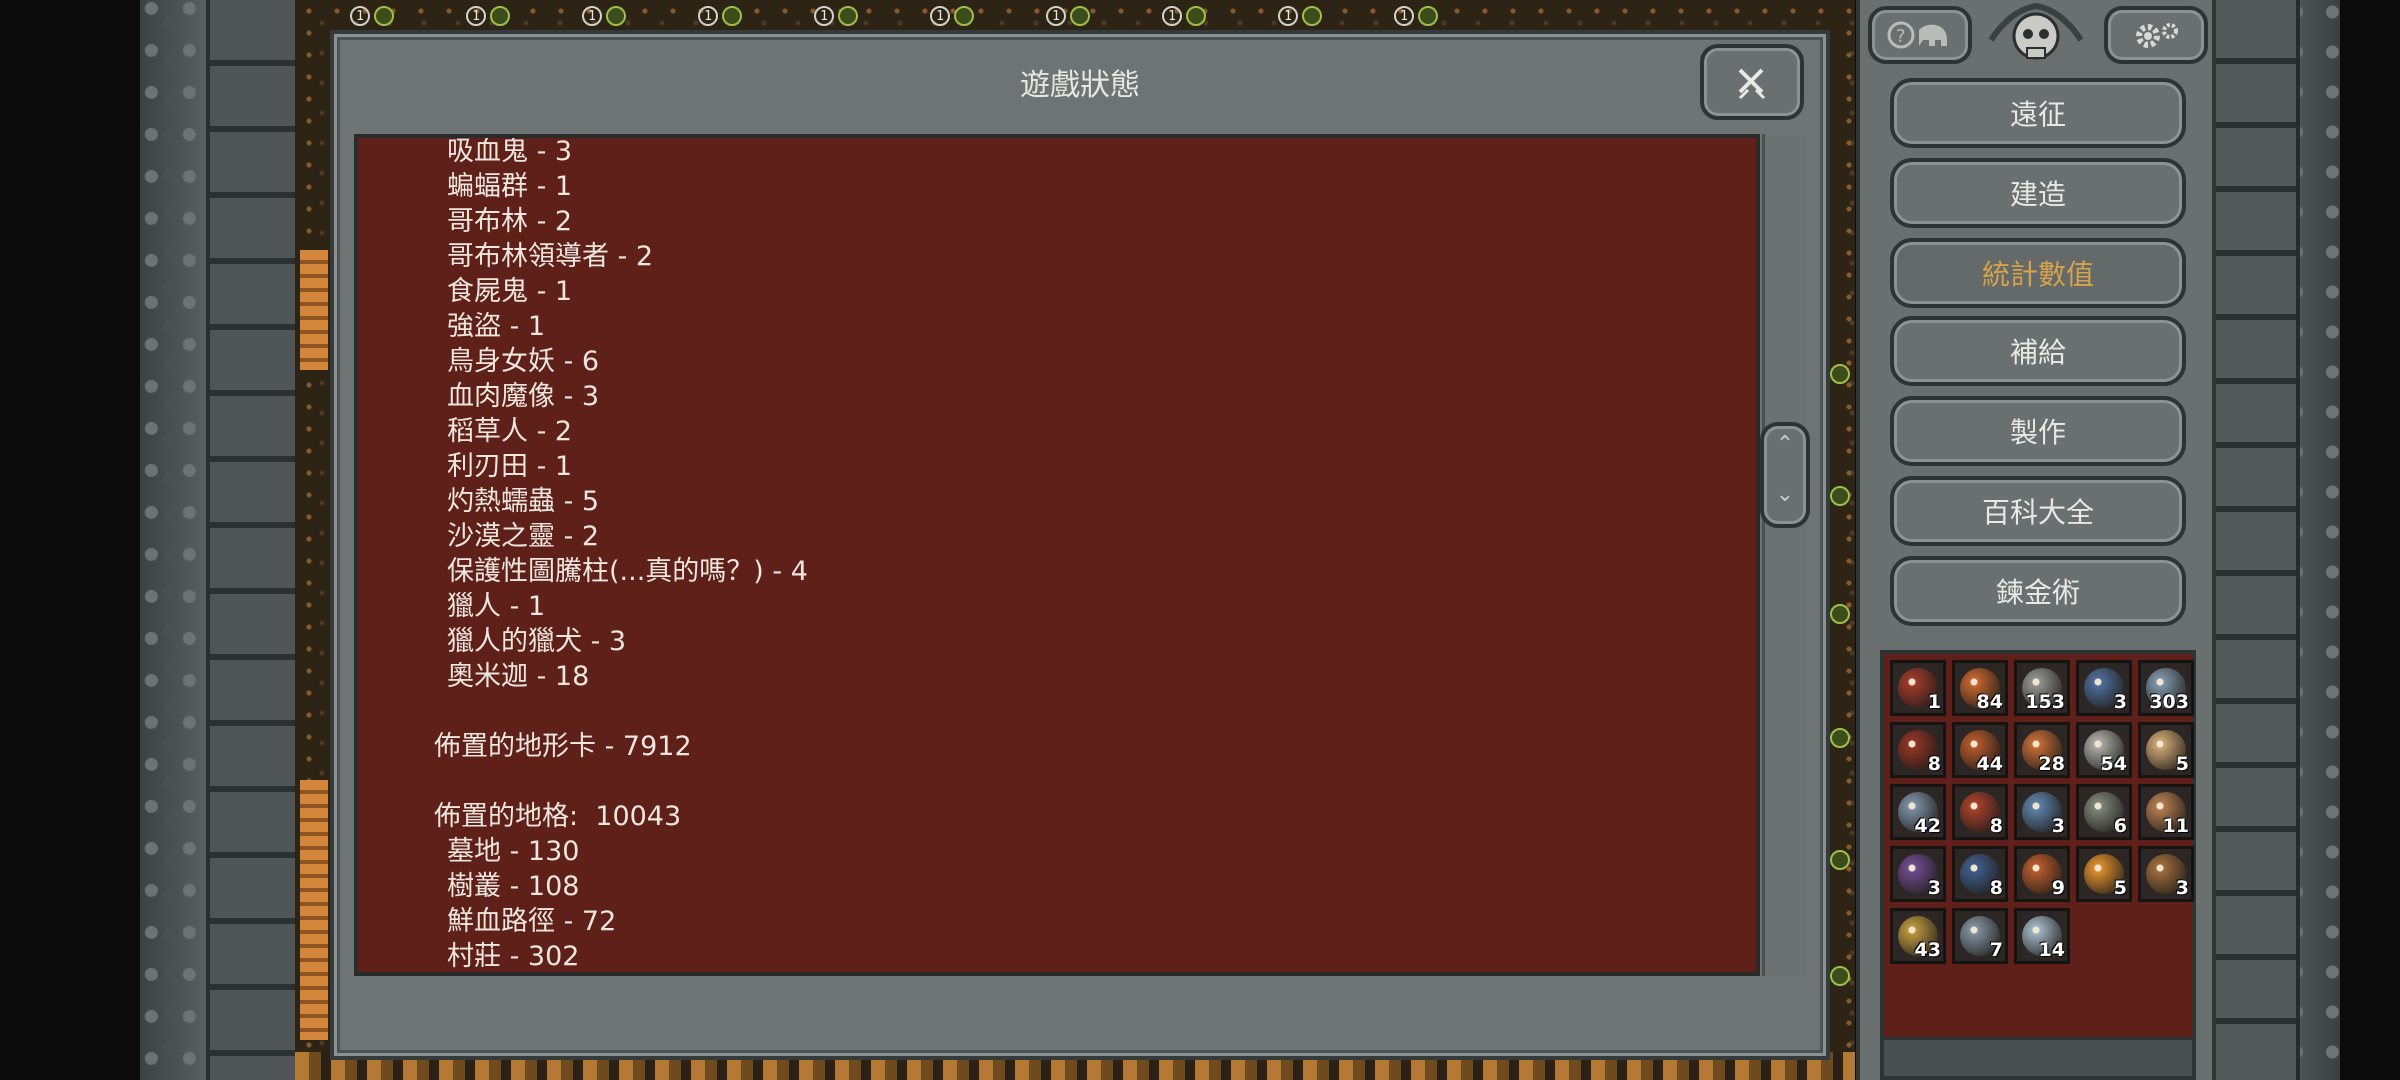  I want to click on stats-item: 墓地 - 130, so click(513, 851).